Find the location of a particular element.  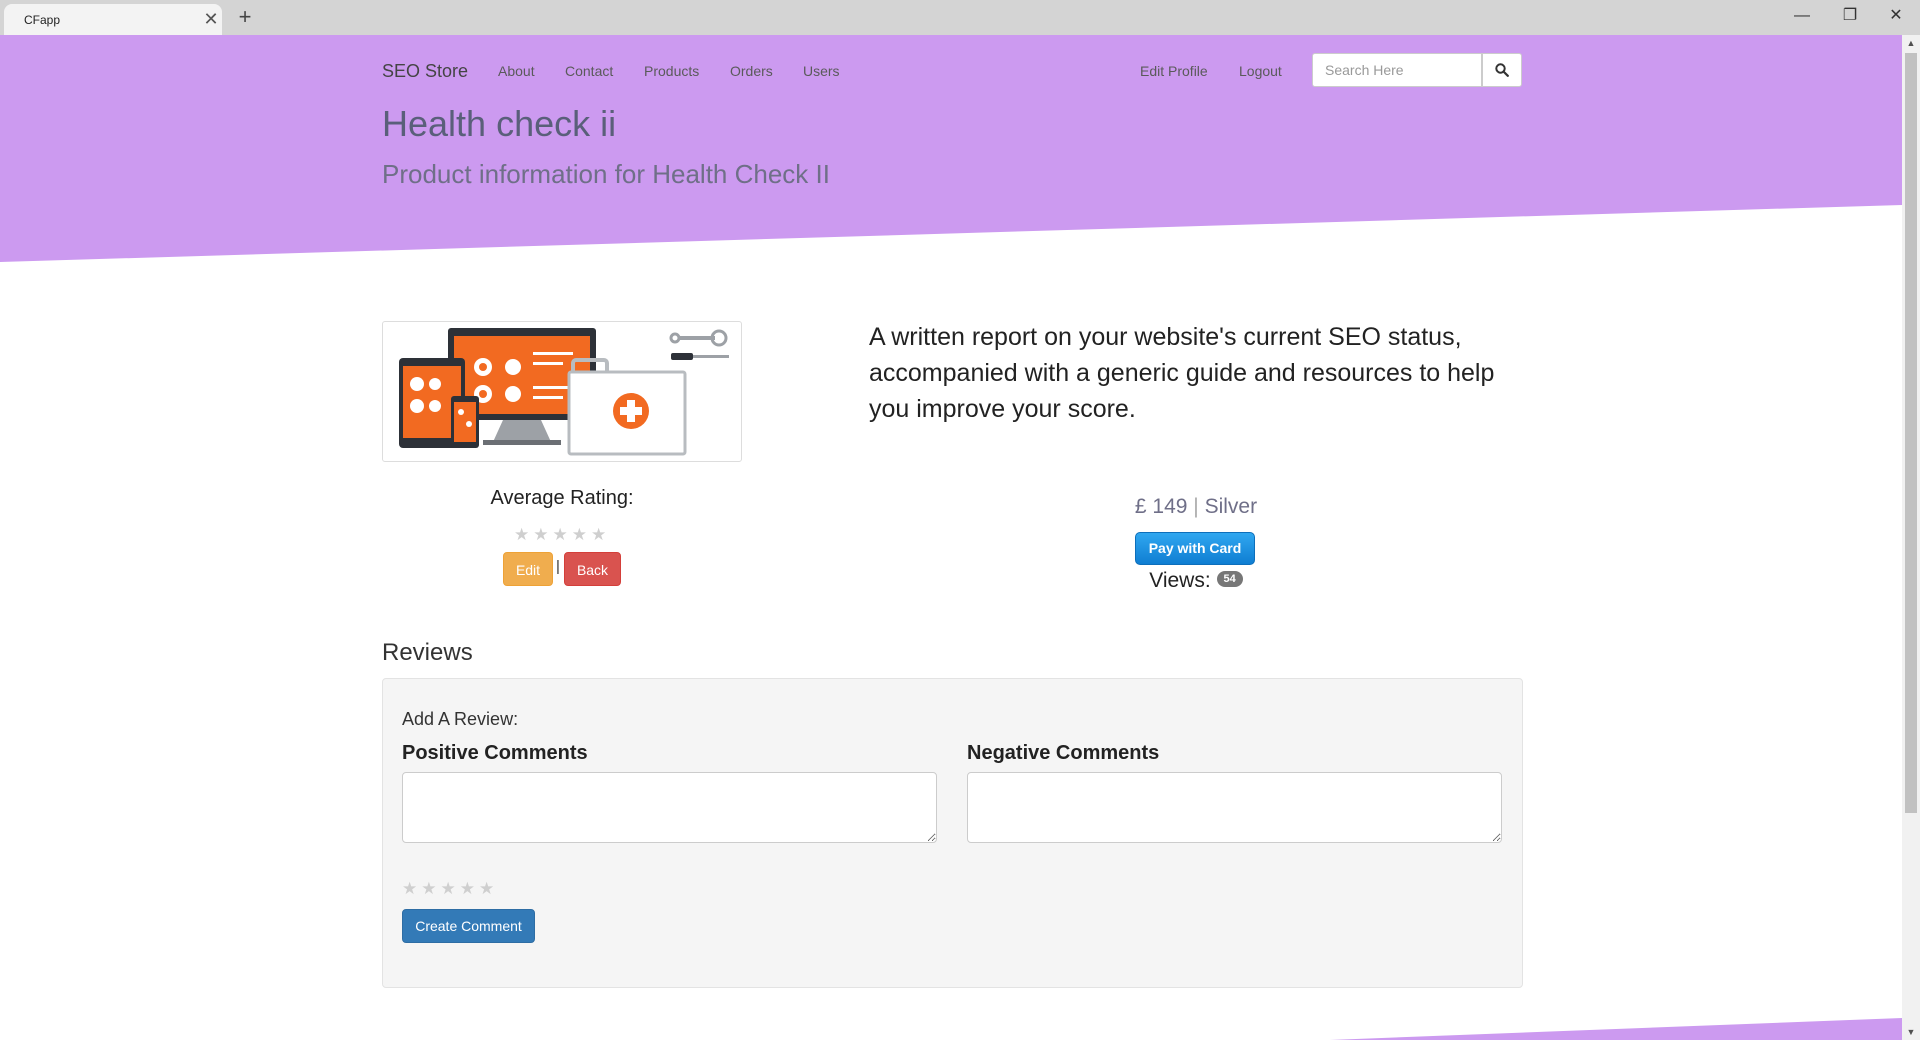

scroll-down-icon: ▼ is located at coordinates (1911, 1032).